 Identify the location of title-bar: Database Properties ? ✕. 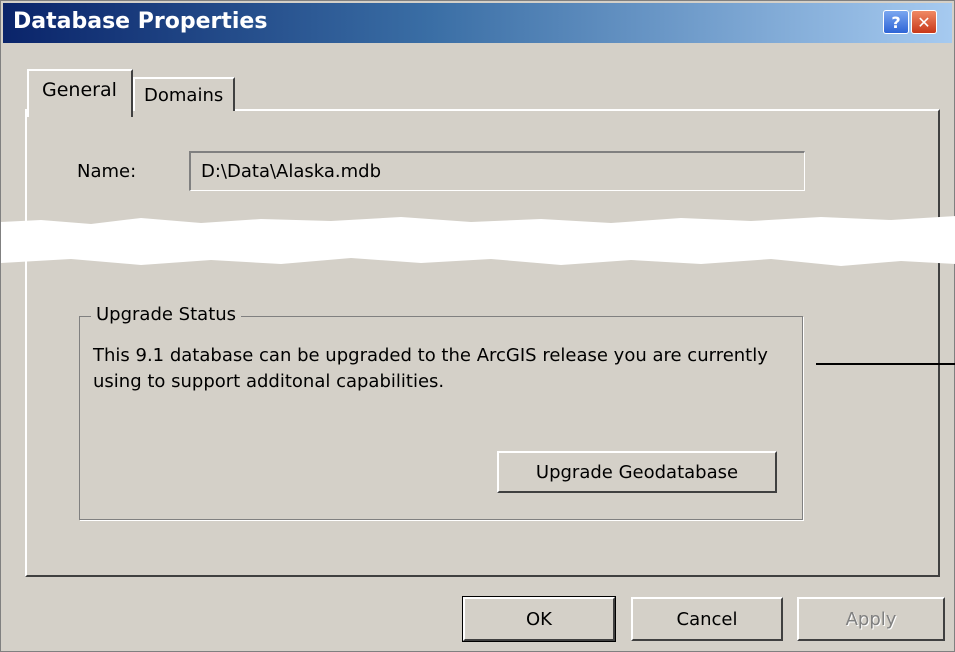
(477, 23).